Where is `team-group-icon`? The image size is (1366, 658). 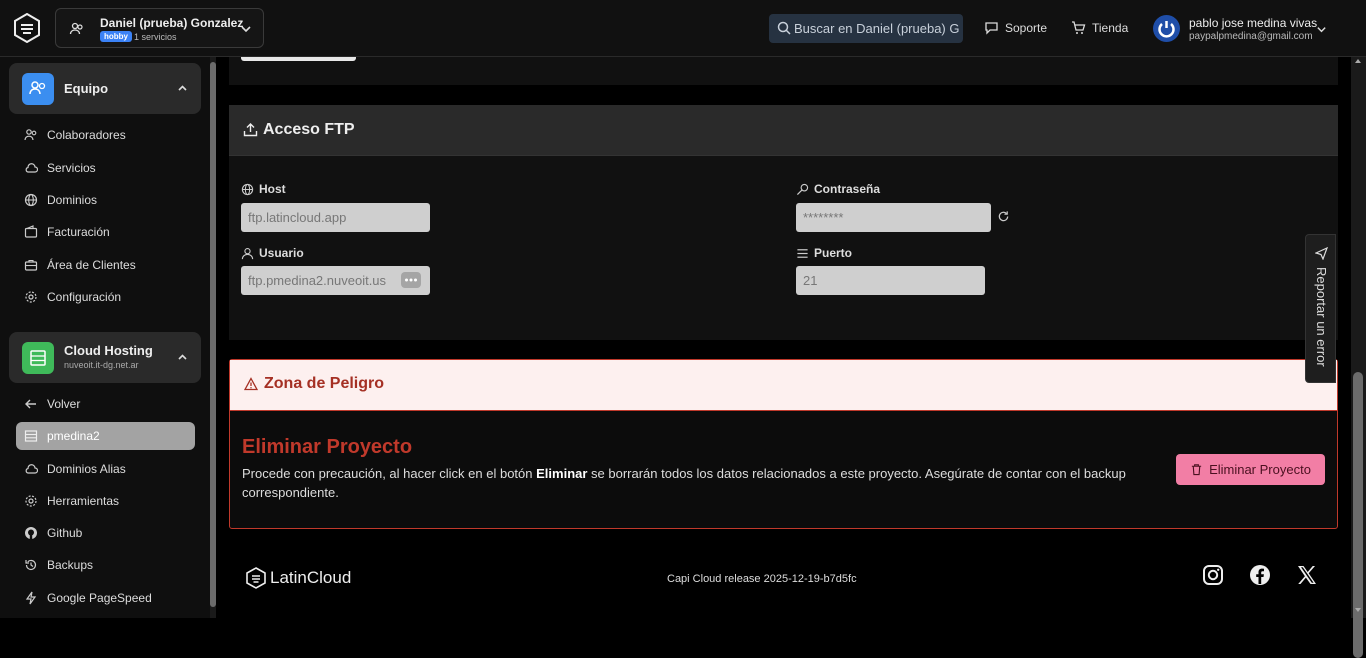
team-group-icon is located at coordinates (38, 89).